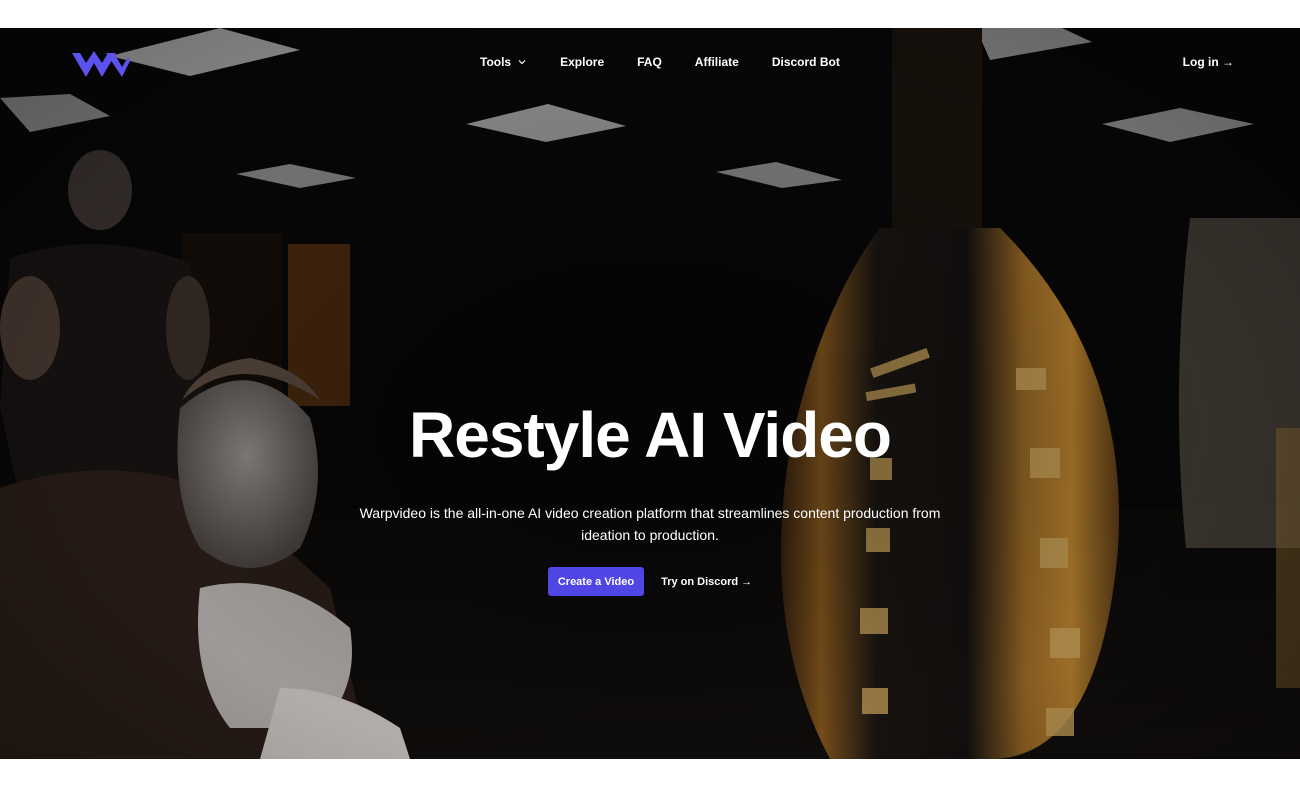 The width and height of the screenshot is (1300, 788). Describe the element at coordinates (649, 62) in the screenshot. I see `nav-faq: FAQ` at that location.